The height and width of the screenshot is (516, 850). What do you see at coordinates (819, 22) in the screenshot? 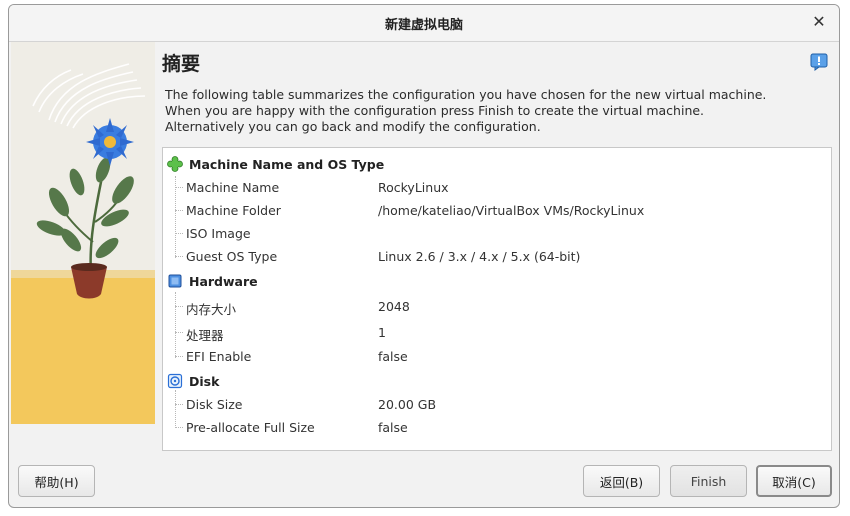
I see `close-icon: ✕` at bounding box center [819, 22].